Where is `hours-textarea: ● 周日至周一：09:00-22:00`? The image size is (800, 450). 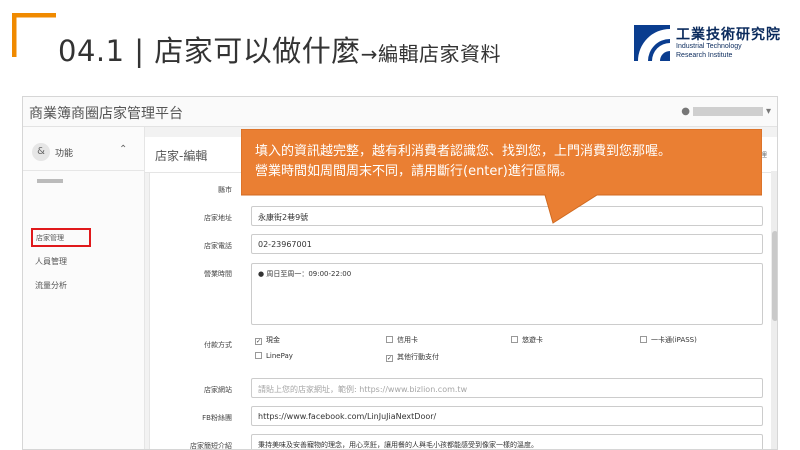
hours-textarea: ● 周日至周一：09:00-22:00 is located at coordinates (507, 294).